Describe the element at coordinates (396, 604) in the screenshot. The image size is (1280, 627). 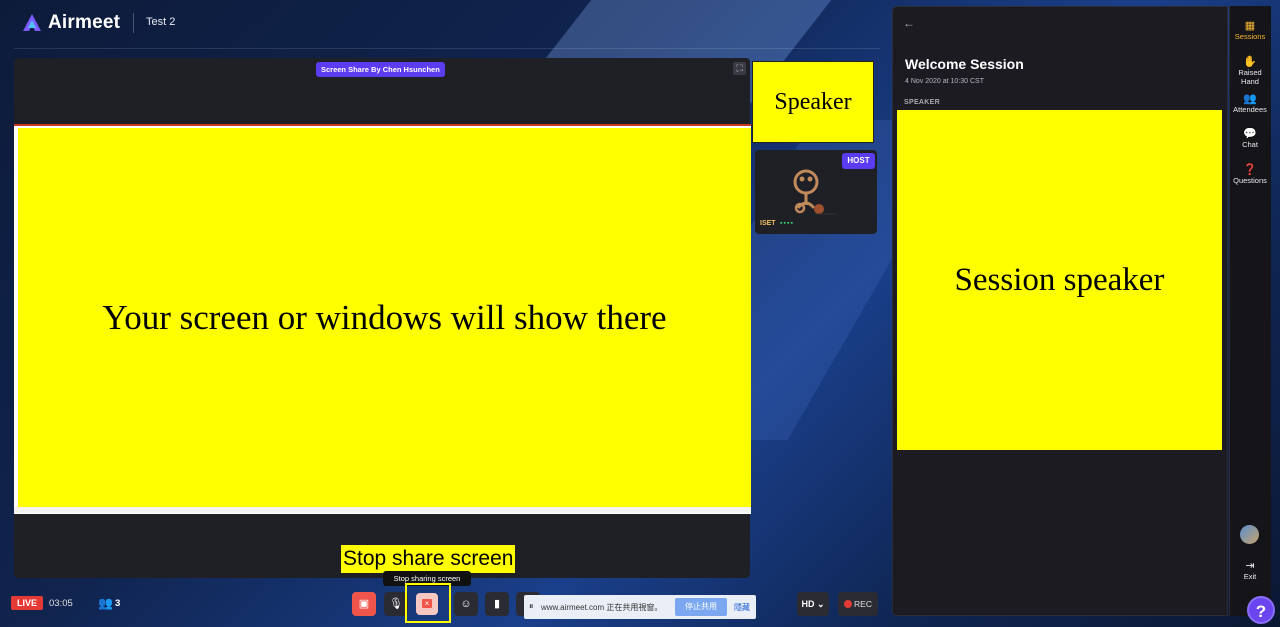
I see `microphone-icon: 🎙` at that location.